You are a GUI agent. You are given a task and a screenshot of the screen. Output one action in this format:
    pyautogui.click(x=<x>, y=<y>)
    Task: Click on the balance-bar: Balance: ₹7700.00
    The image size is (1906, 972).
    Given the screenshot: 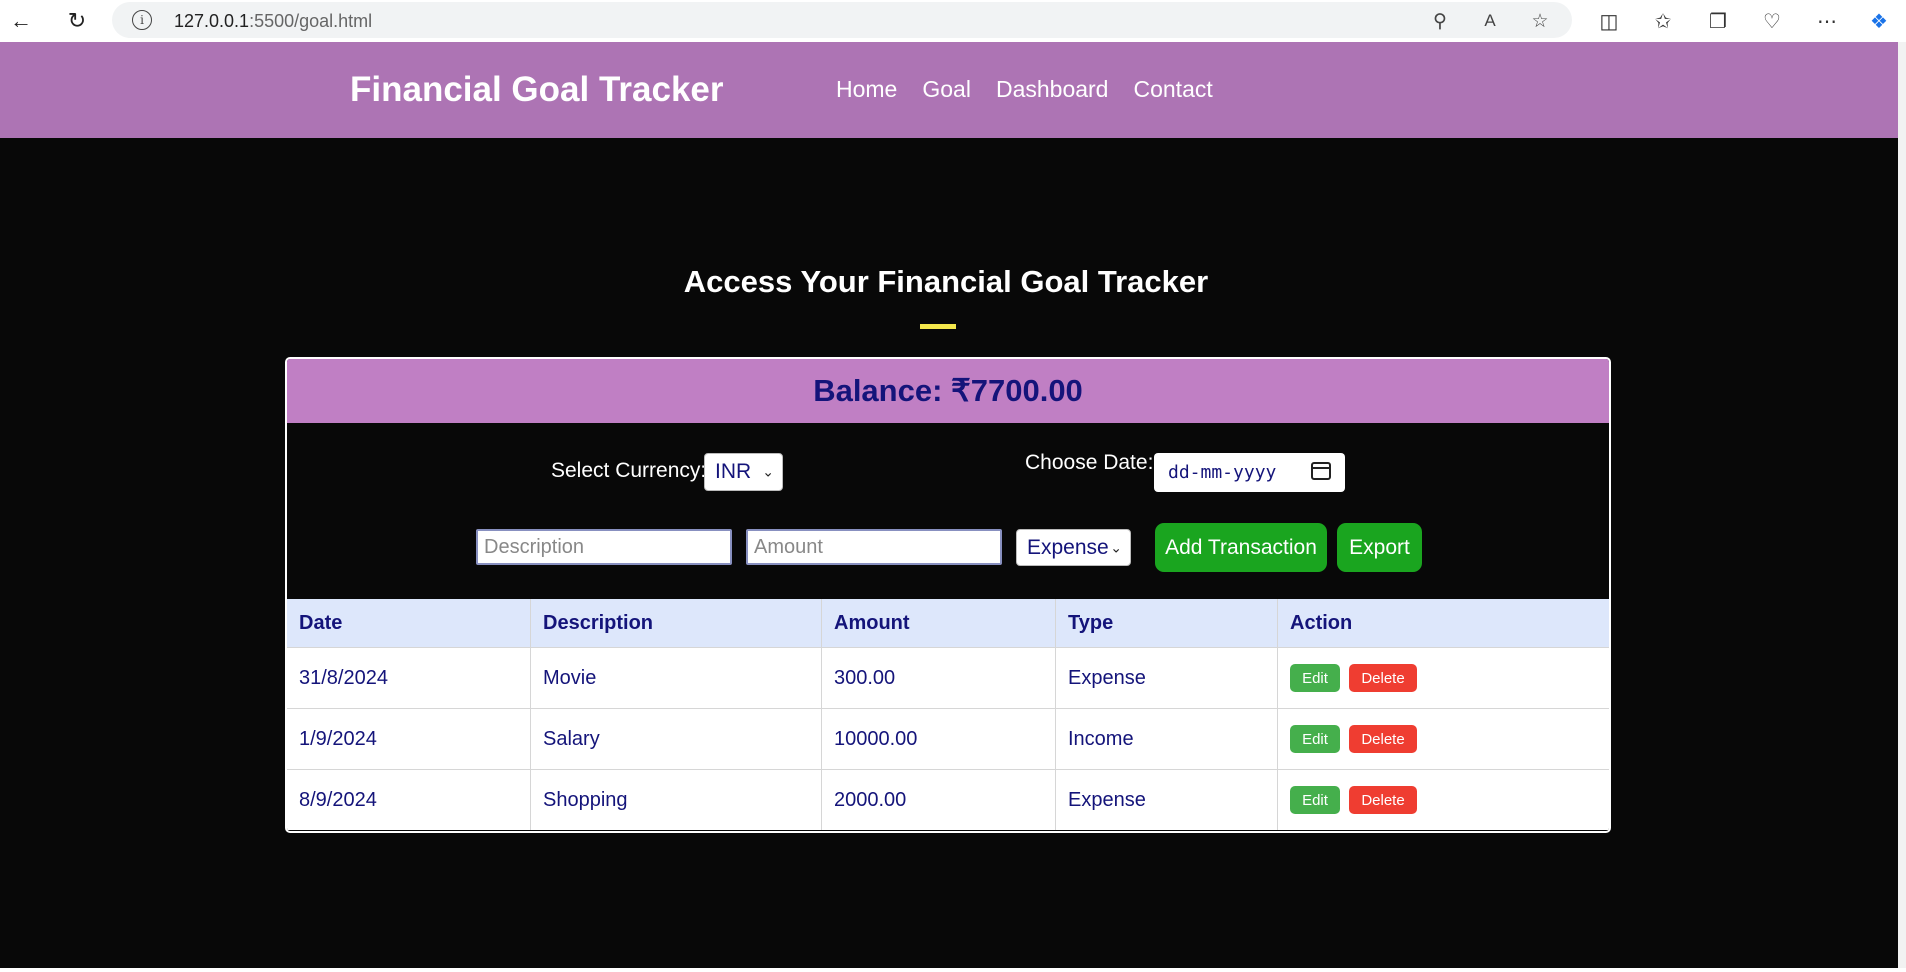 What is the action you would take?
    pyautogui.click(x=948, y=391)
    